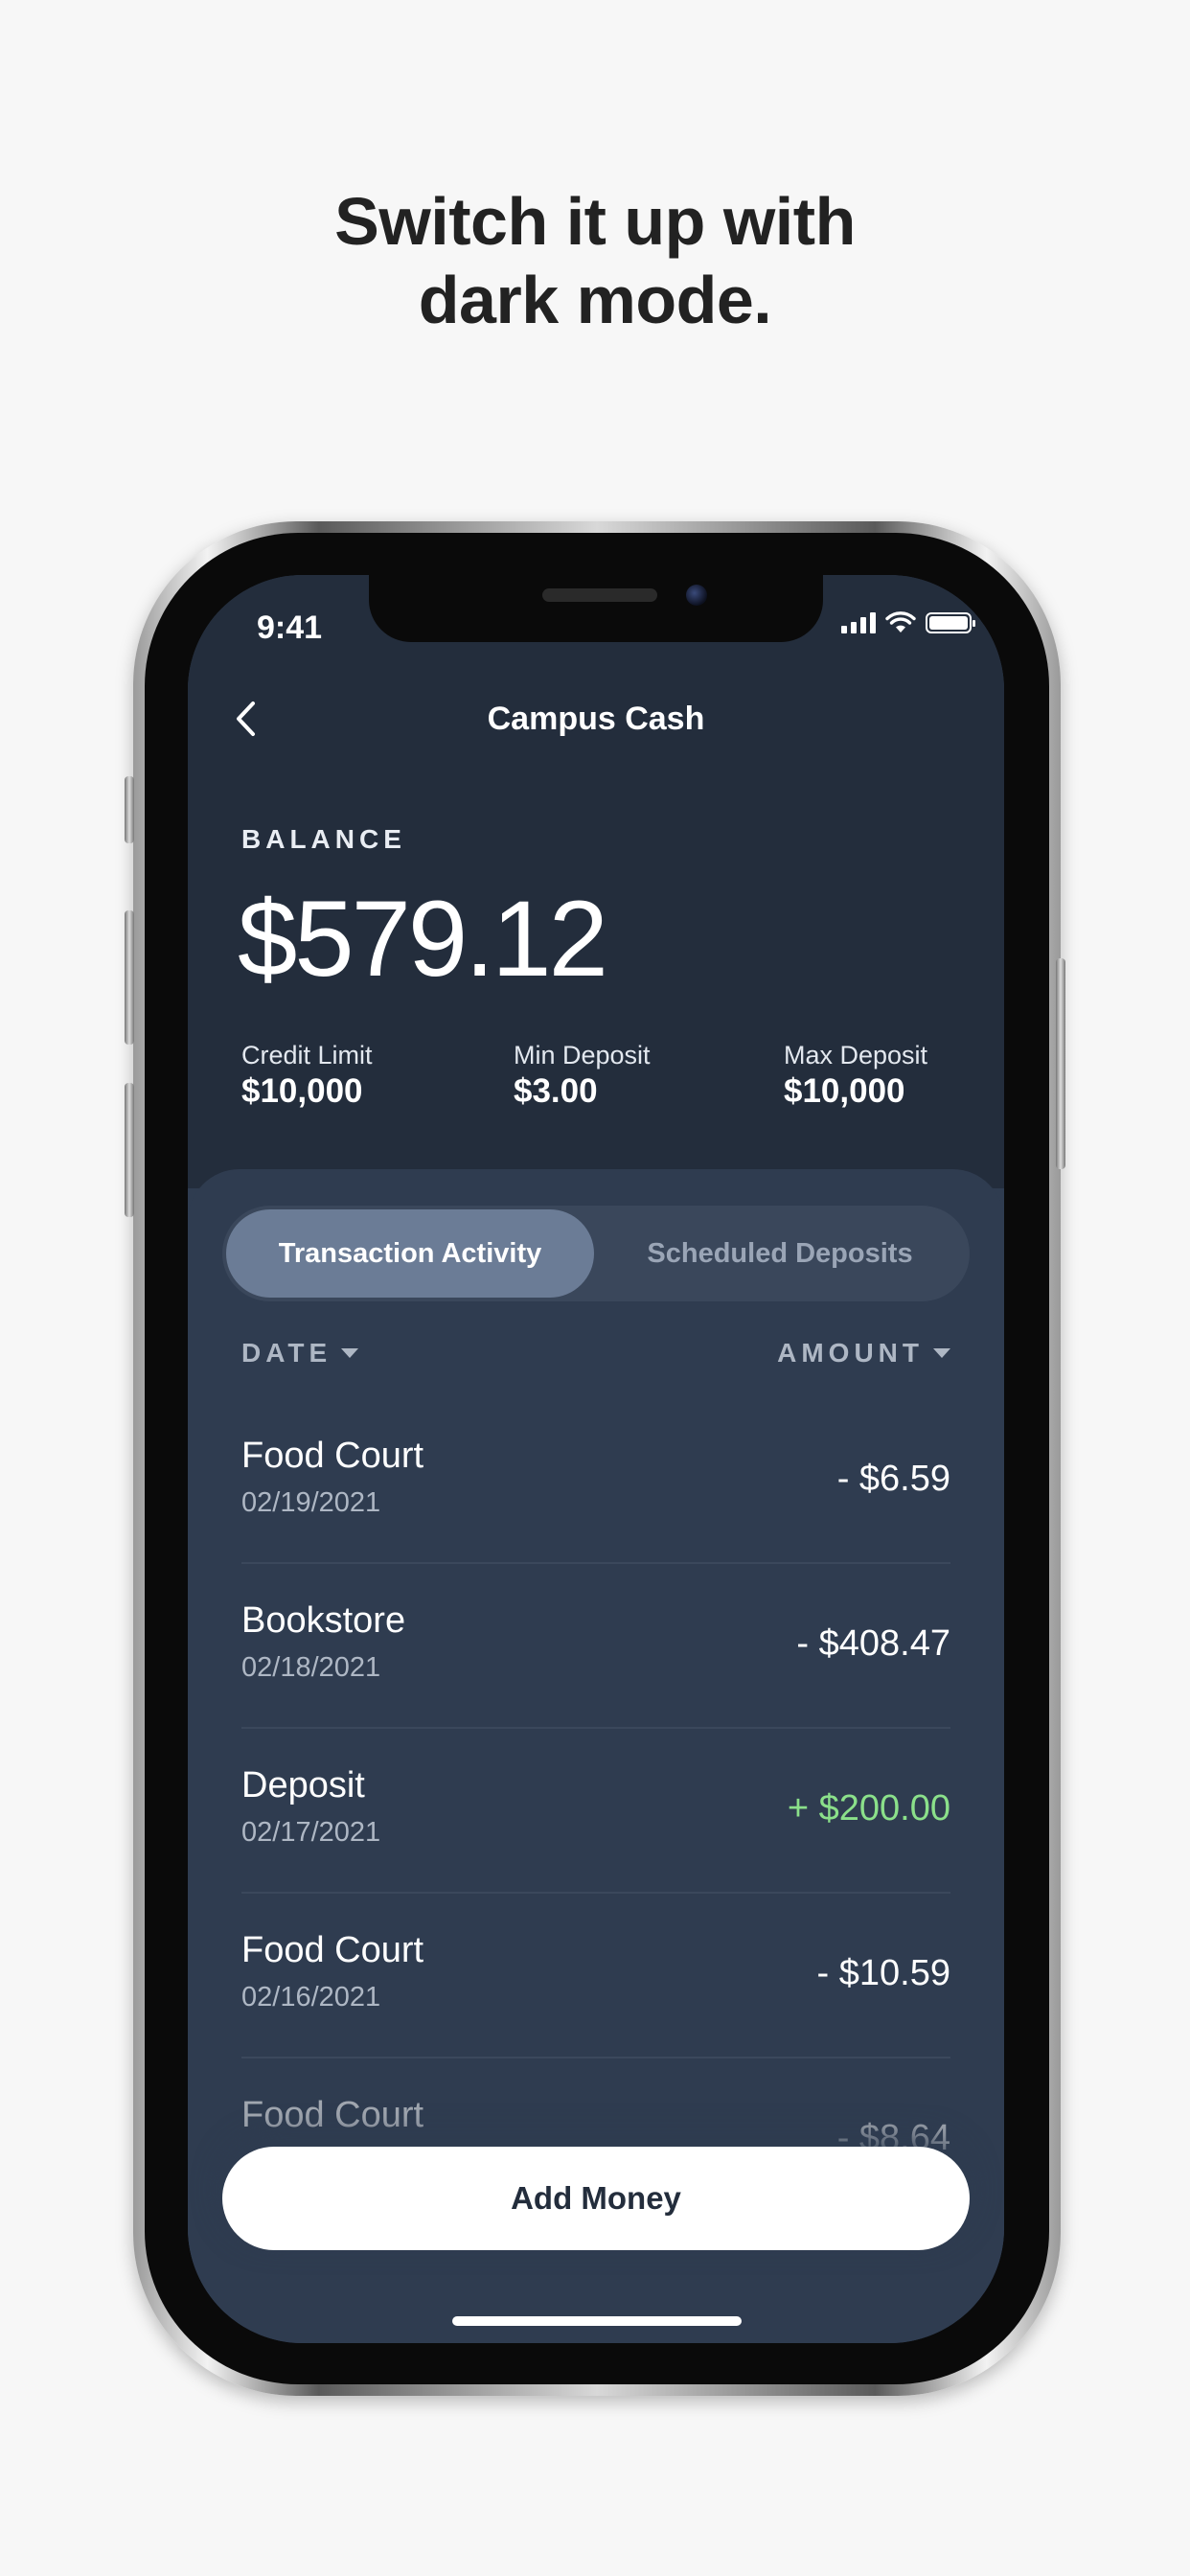 The width and height of the screenshot is (1190, 2576). I want to click on credit-limit-stat: Credit Limit $10,000, so click(307, 1076).